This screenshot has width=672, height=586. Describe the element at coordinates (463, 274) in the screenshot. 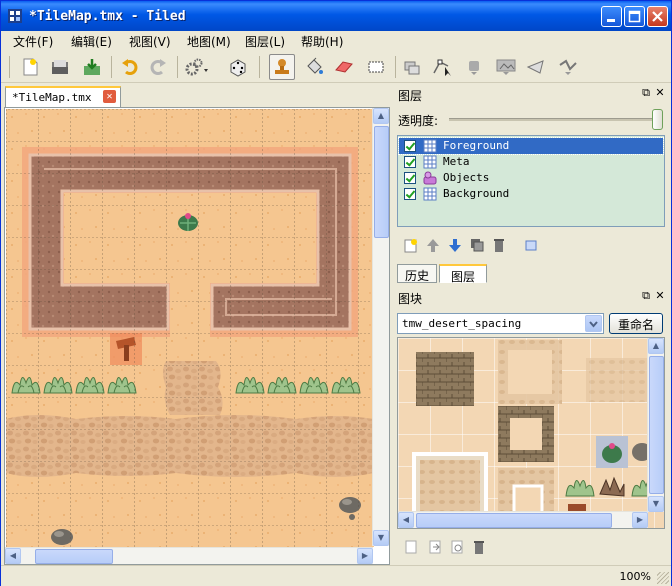

I see `tab-layers: 图层` at that location.